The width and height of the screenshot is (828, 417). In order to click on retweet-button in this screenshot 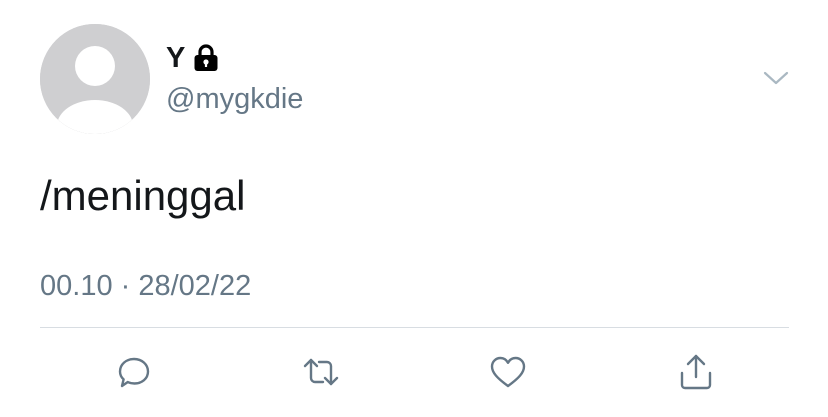, I will do `click(321, 372)`.